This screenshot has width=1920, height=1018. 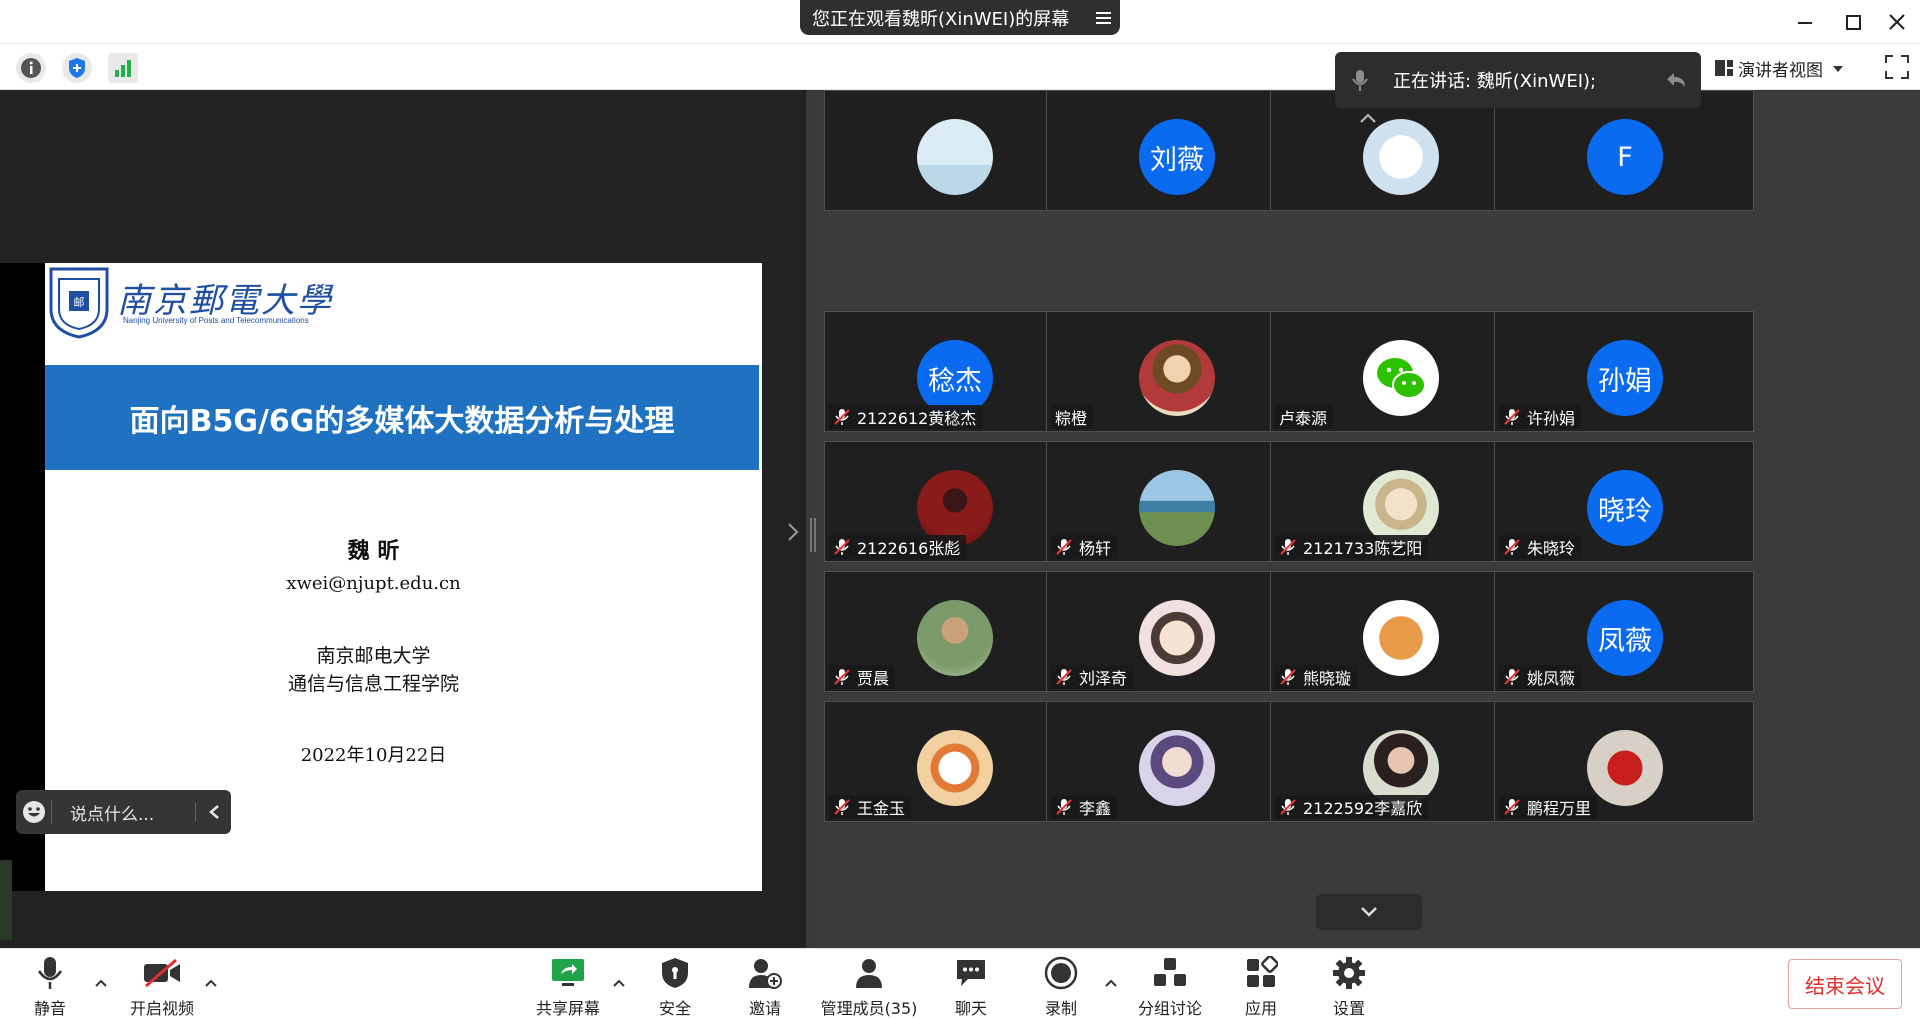 I want to click on share-banner-text: 您正在观看魏昕(XinWEI)的屏幕, so click(x=941, y=19).